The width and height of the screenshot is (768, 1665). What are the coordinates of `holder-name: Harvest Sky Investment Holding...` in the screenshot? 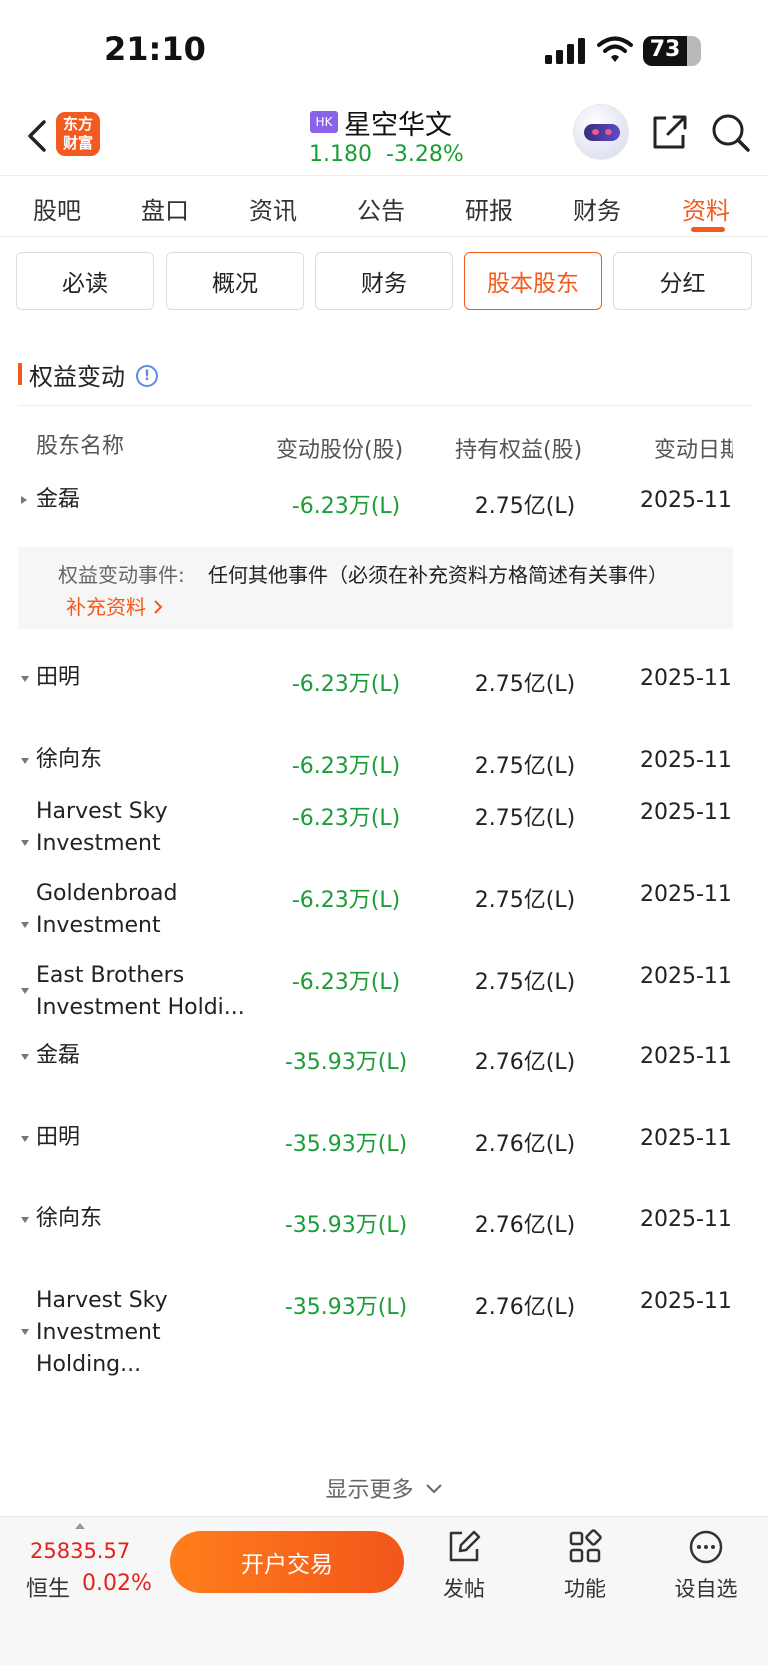 It's located at (102, 1332).